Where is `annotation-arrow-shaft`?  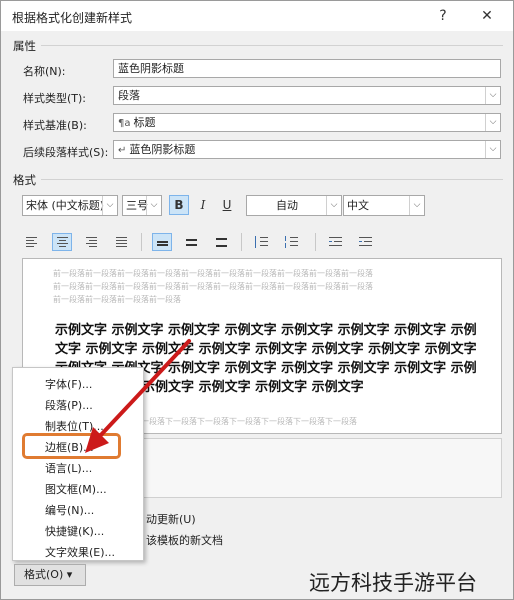
annotation-arrow-shaft is located at coordinates (144, 389).